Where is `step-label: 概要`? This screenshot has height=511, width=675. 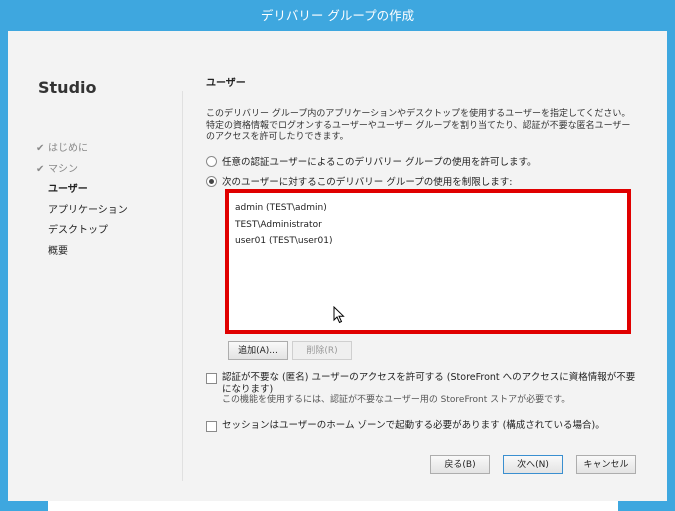
step-label: 概要 is located at coordinates (58, 251).